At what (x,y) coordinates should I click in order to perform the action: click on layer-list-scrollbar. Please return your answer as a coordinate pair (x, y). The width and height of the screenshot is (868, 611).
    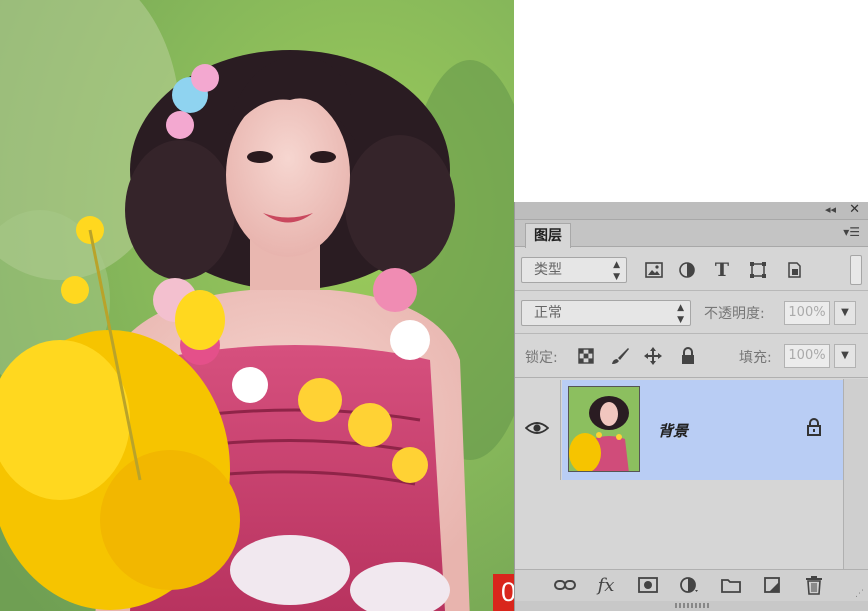
    Looking at the image, I should click on (855, 474).